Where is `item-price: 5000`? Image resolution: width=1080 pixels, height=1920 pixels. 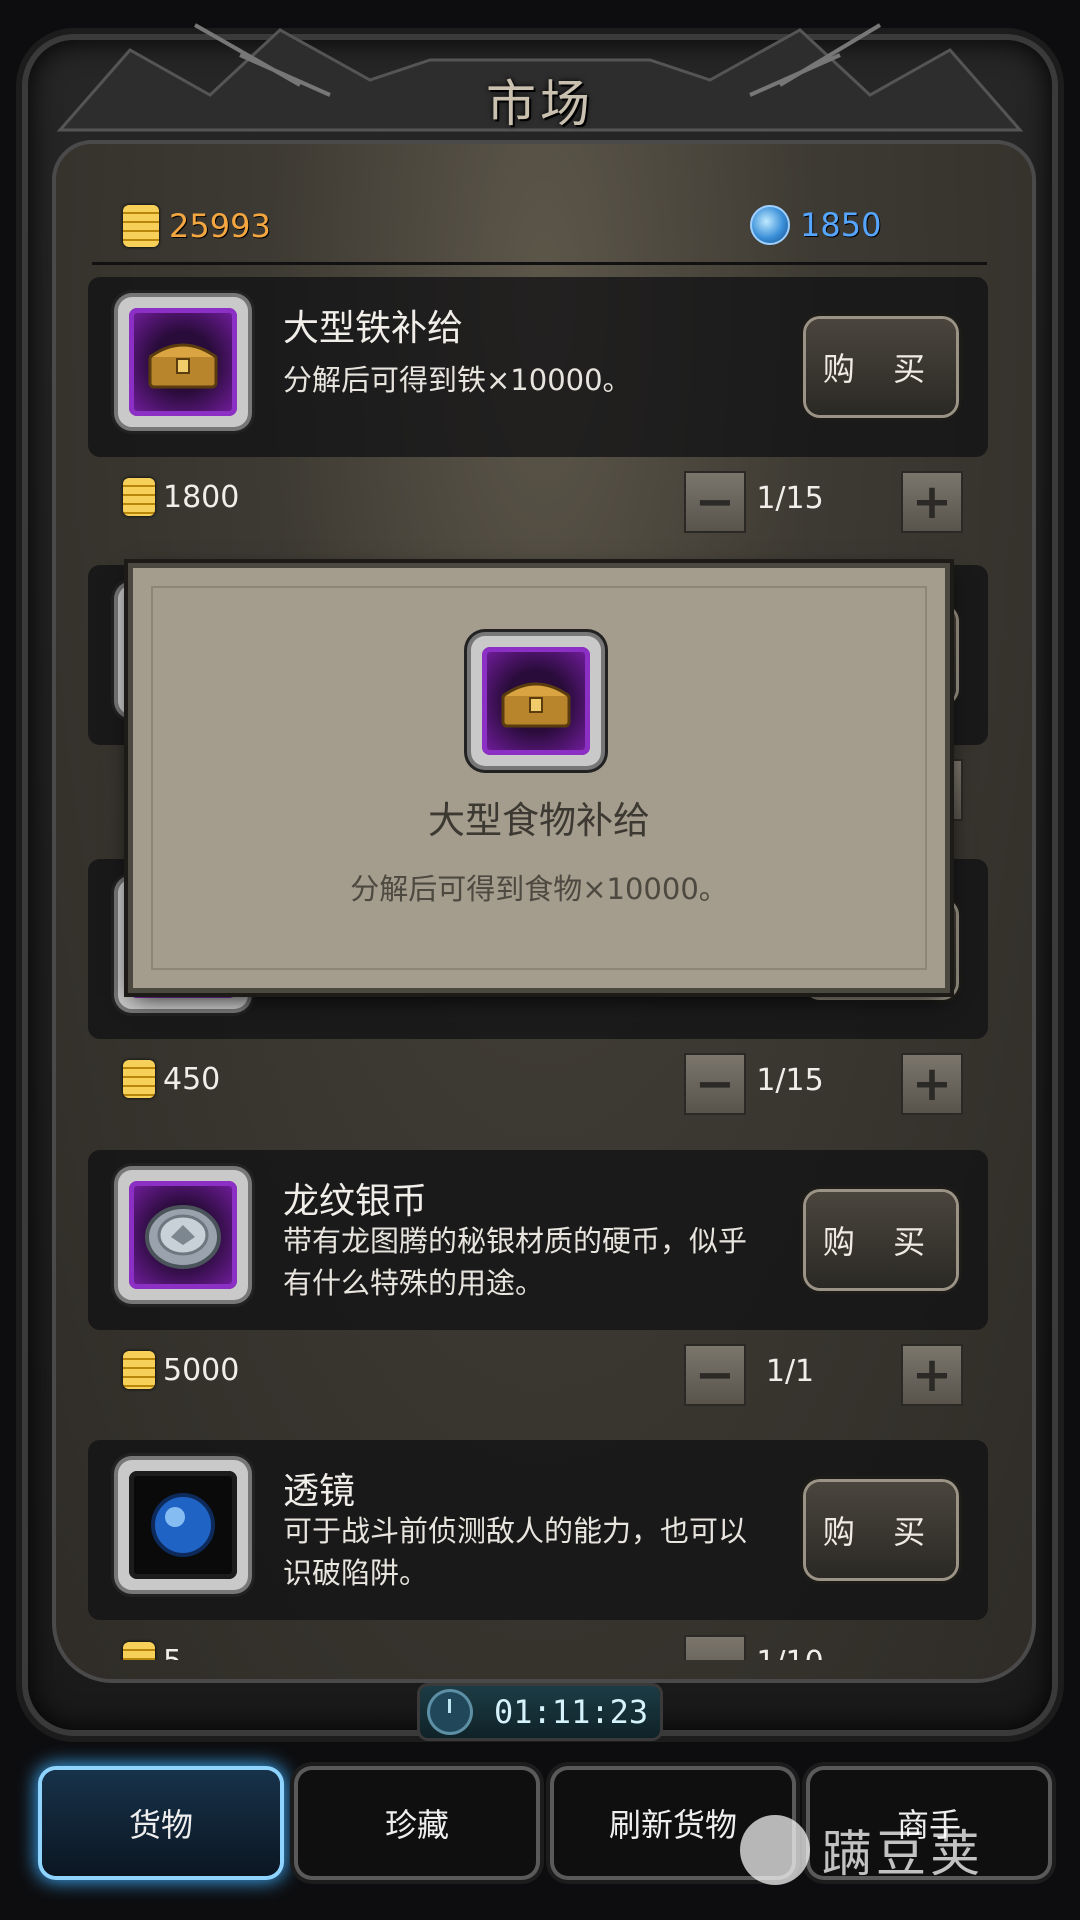 item-price: 5000 is located at coordinates (181, 1370).